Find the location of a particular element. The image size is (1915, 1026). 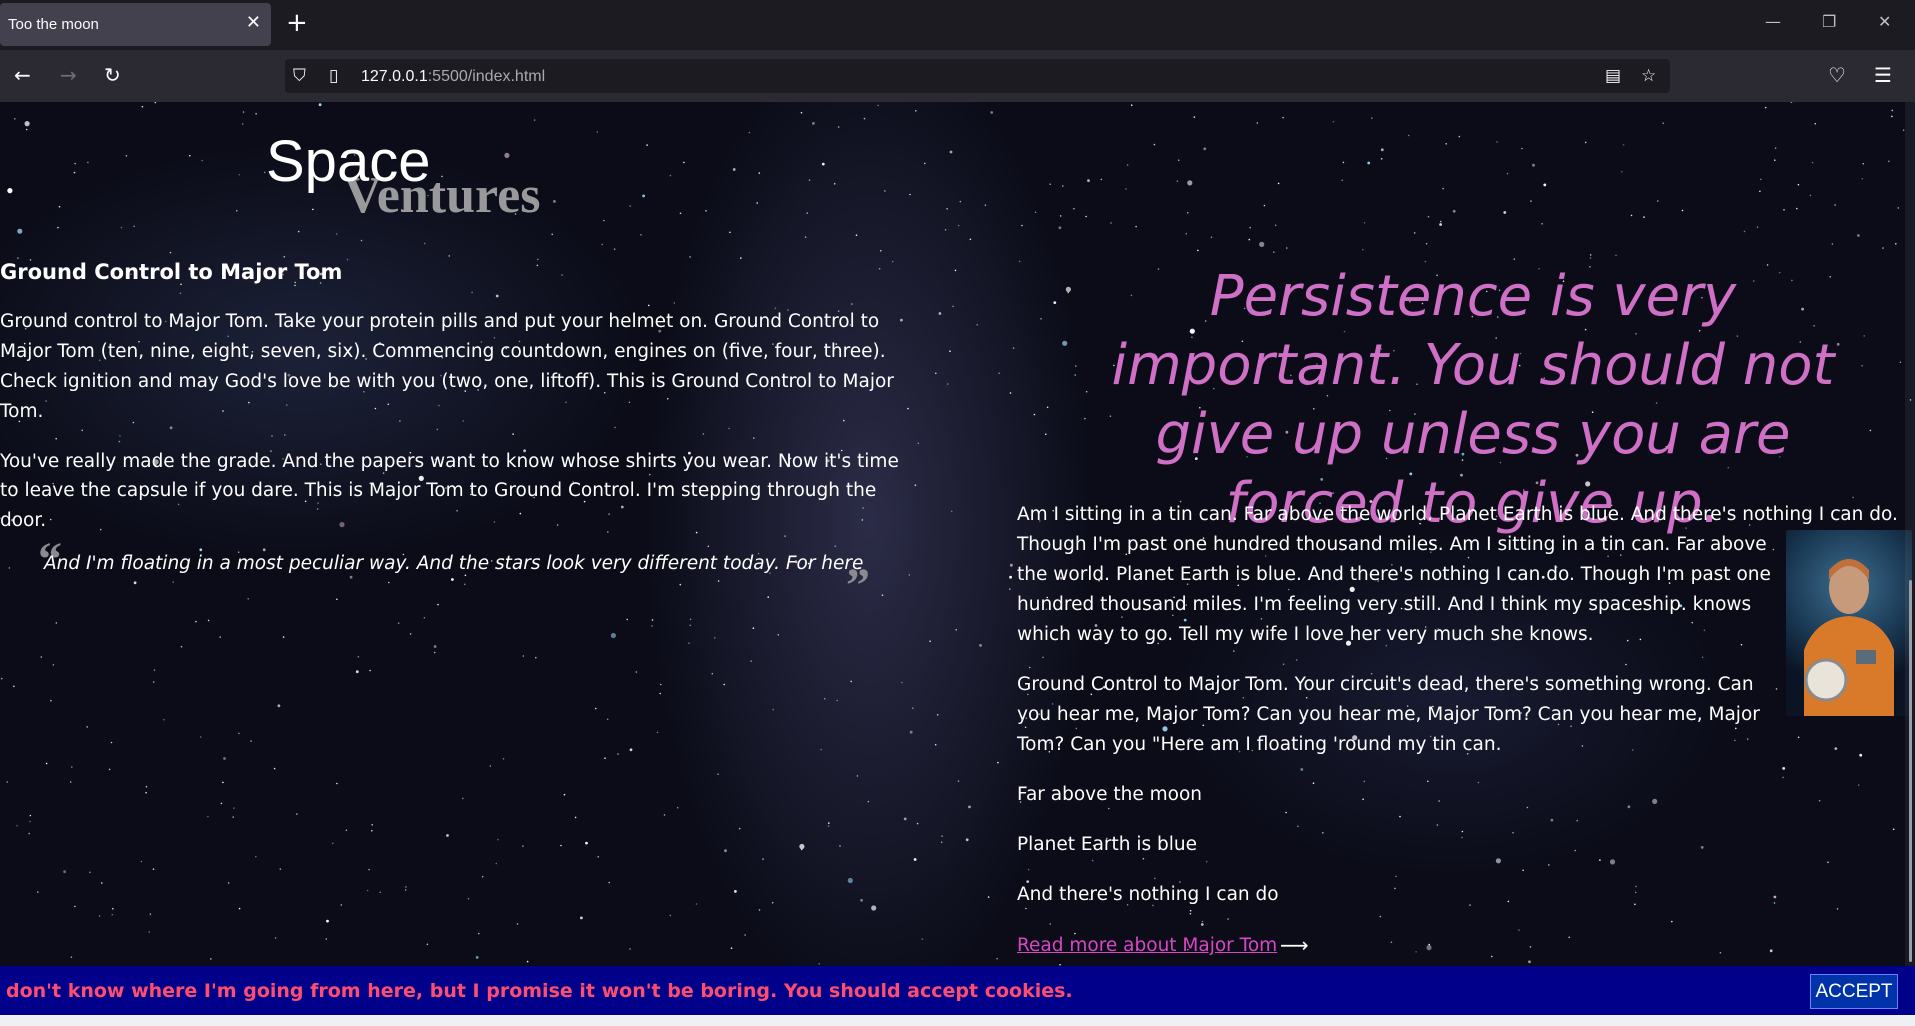

pocket-icon: ♡ is located at coordinates (1837, 75).